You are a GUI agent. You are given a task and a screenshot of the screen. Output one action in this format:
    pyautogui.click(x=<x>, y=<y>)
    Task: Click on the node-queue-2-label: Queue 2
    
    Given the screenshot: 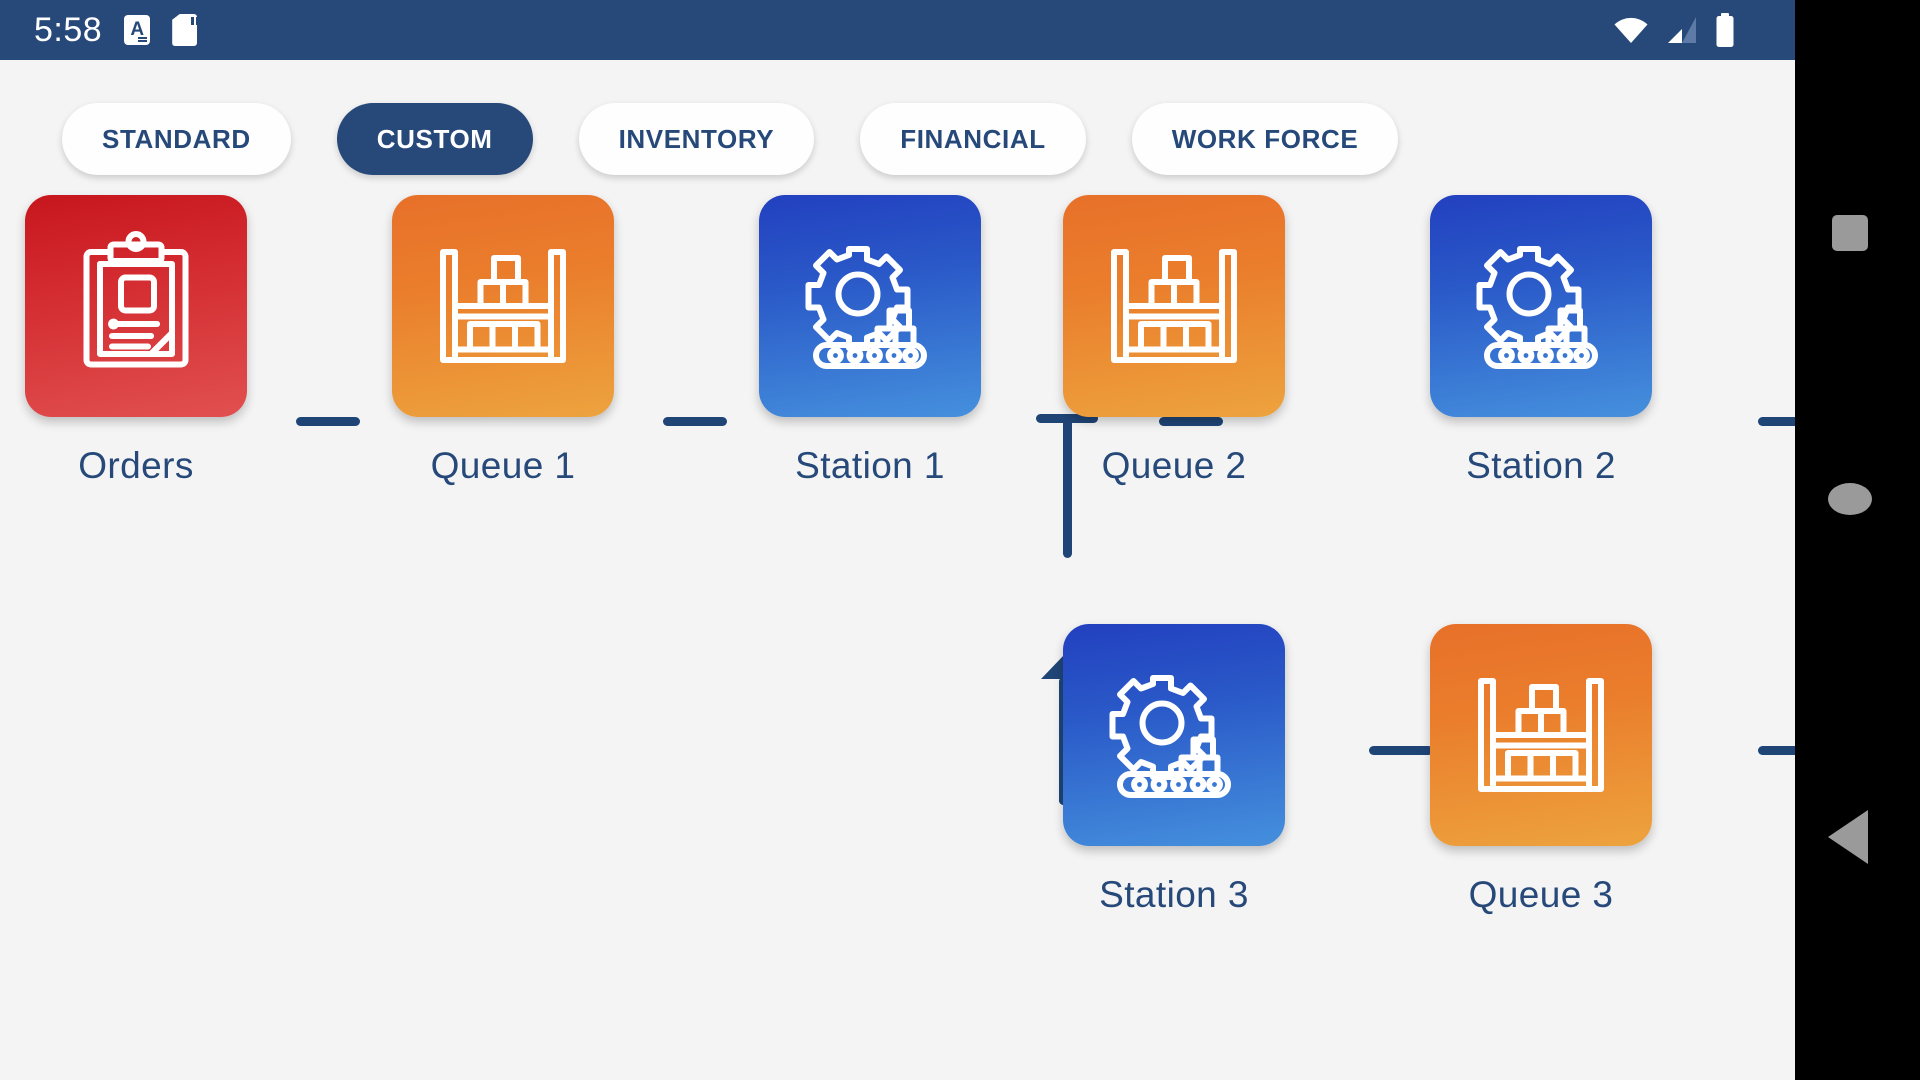 What is the action you would take?
    pyautogui.click(x=1174, y=465)
    